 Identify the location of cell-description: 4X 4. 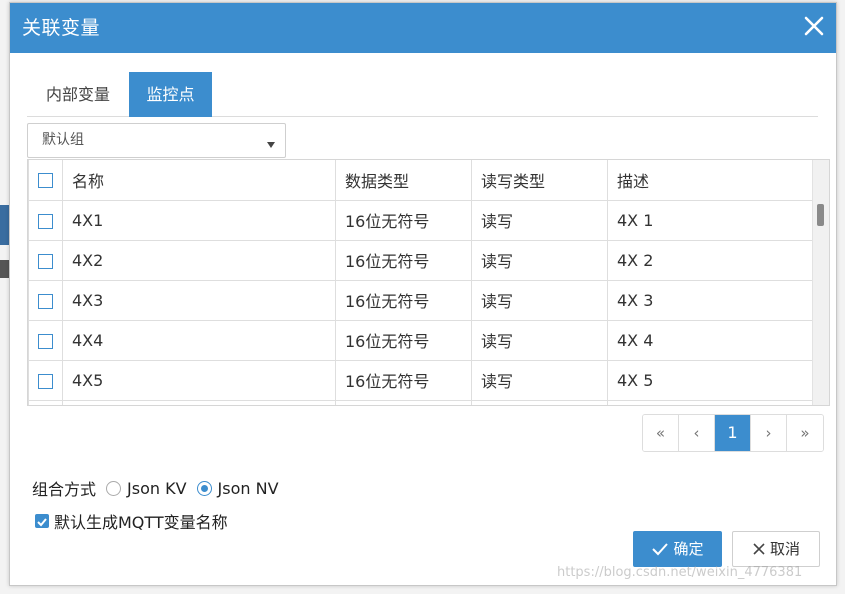
(710, 340).